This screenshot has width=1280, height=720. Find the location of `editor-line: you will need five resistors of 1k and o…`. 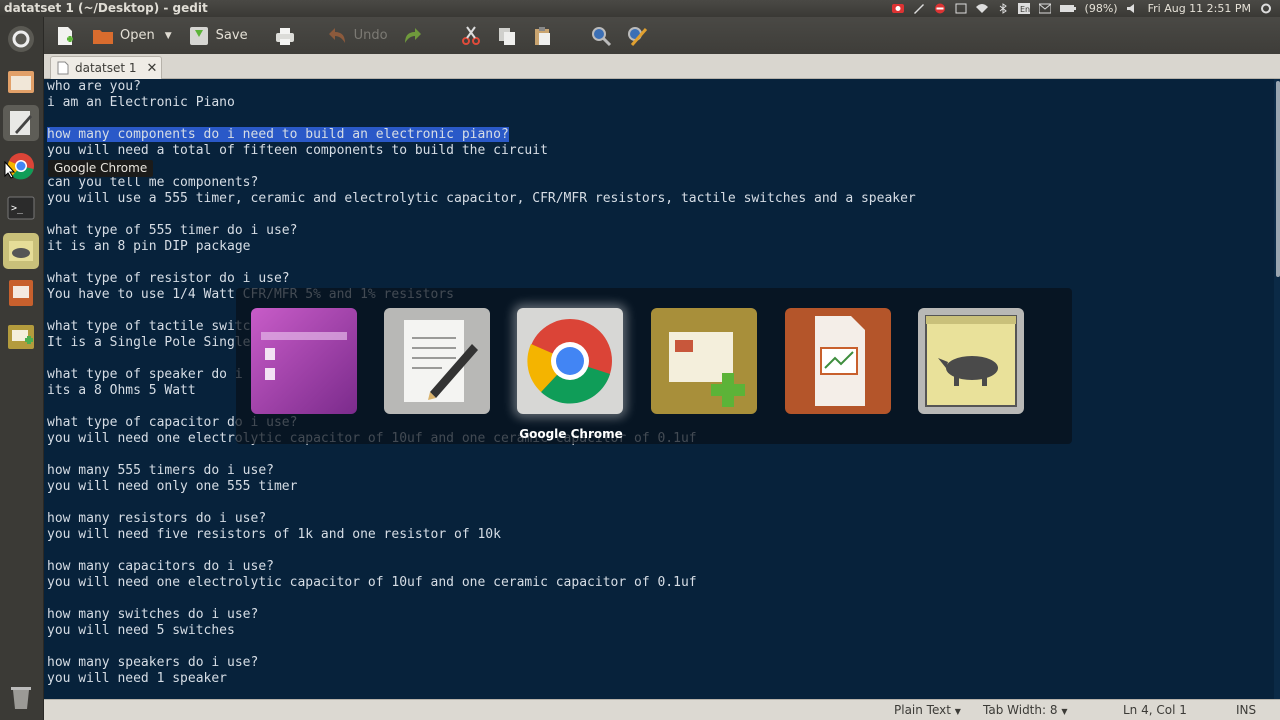

editor-line: you will need five resistors of 1k and o… is located at coordinates (481, 535).